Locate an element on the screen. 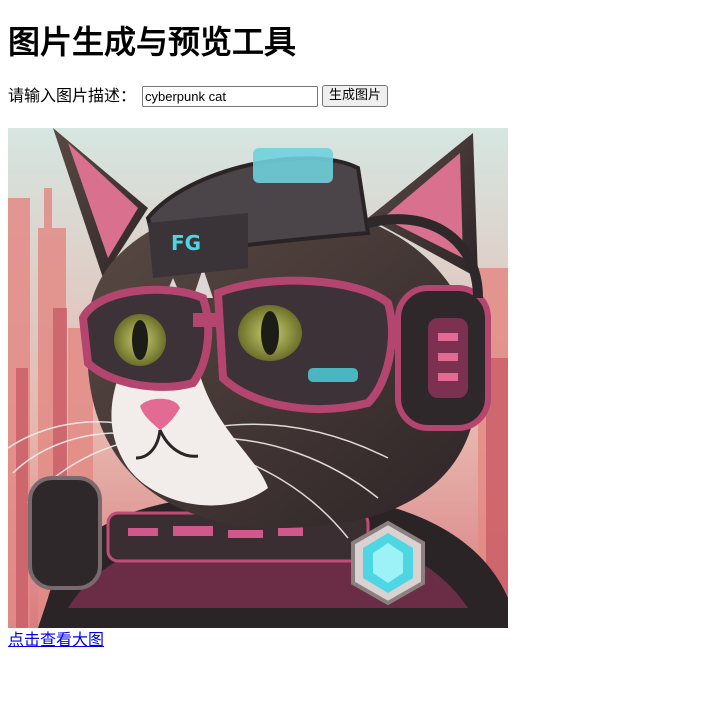 This screenshot has width=706, height=707. generate-button: 生成图片 is located at coordinates (355, 96).